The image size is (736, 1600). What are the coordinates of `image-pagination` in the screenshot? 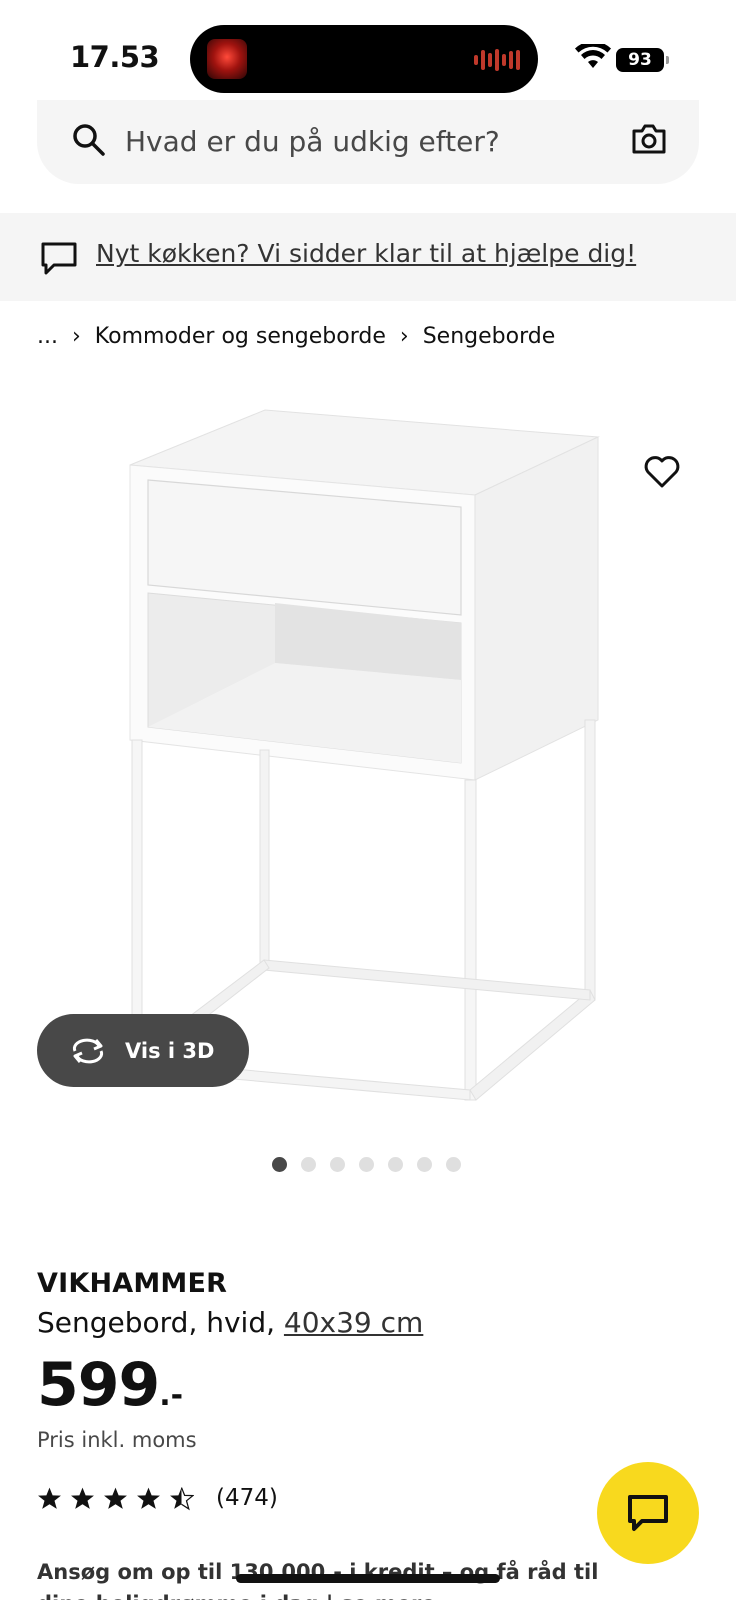 It's located at (366, 1164).